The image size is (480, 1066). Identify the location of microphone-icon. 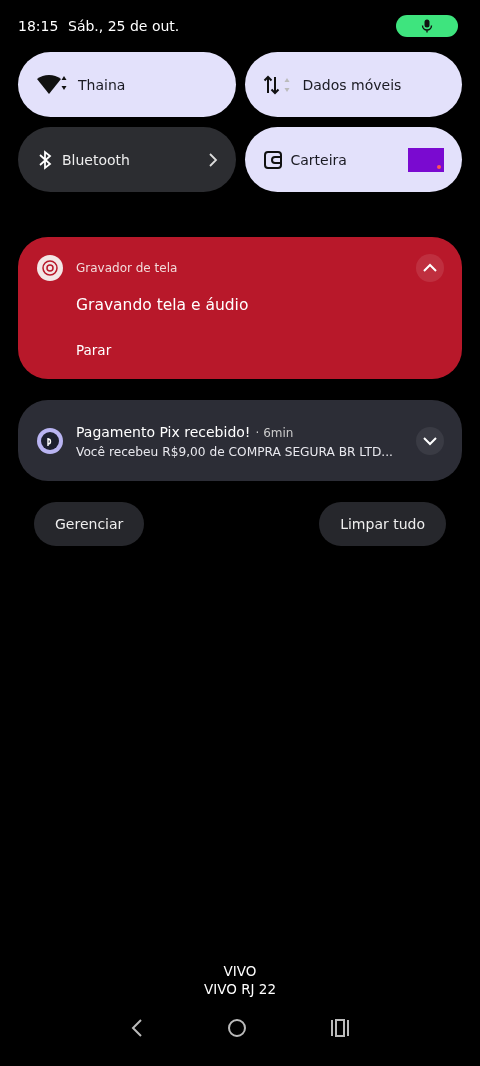
(427, 26).